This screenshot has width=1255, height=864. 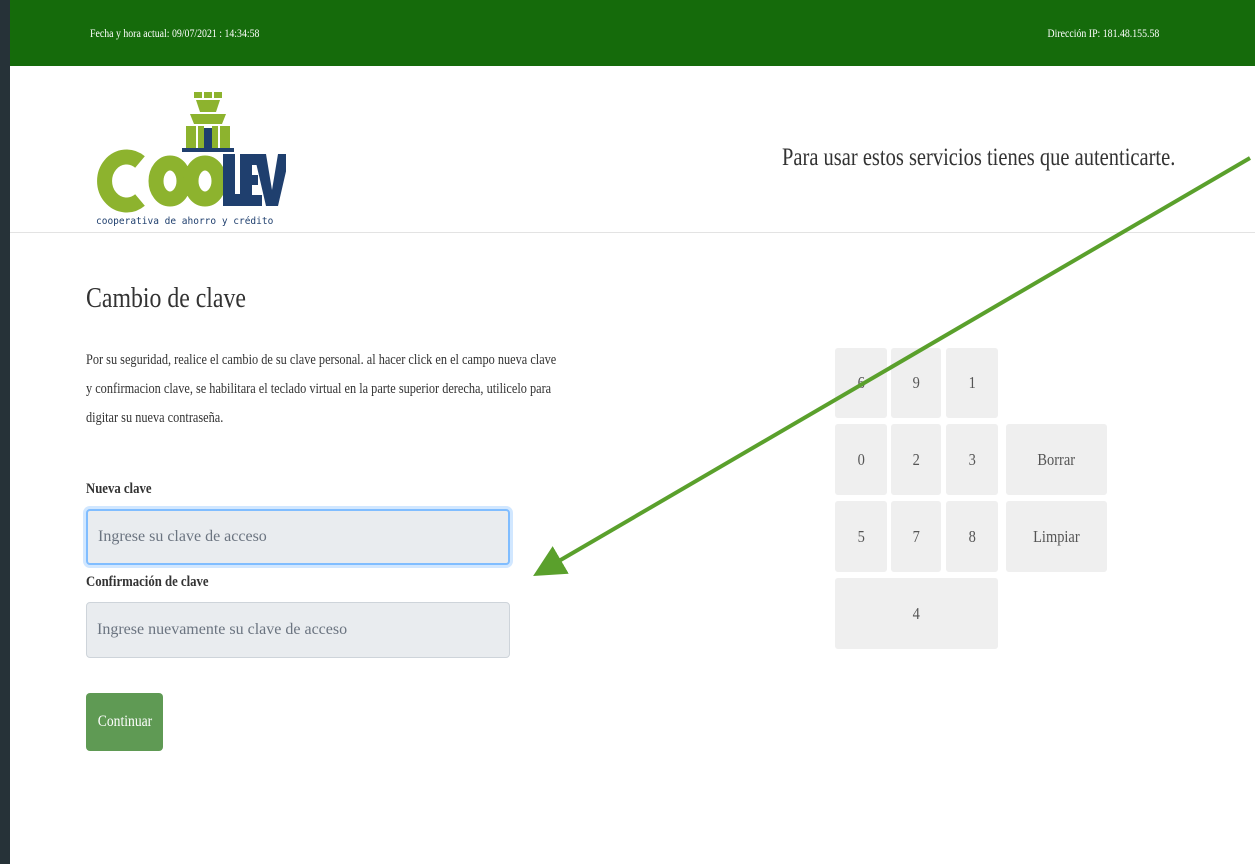 I want to click on keypad-key: 8, so click(x=972, y=536).